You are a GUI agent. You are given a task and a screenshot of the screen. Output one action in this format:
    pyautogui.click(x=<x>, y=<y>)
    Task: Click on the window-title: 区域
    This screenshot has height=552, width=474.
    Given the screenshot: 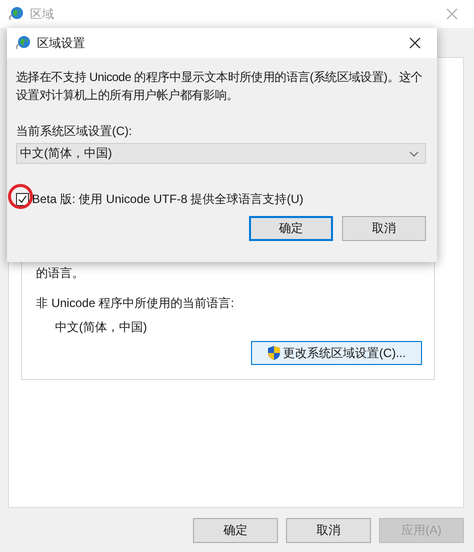 What is the action you would take?
    pyautogui.click(x=42, y=14)
    